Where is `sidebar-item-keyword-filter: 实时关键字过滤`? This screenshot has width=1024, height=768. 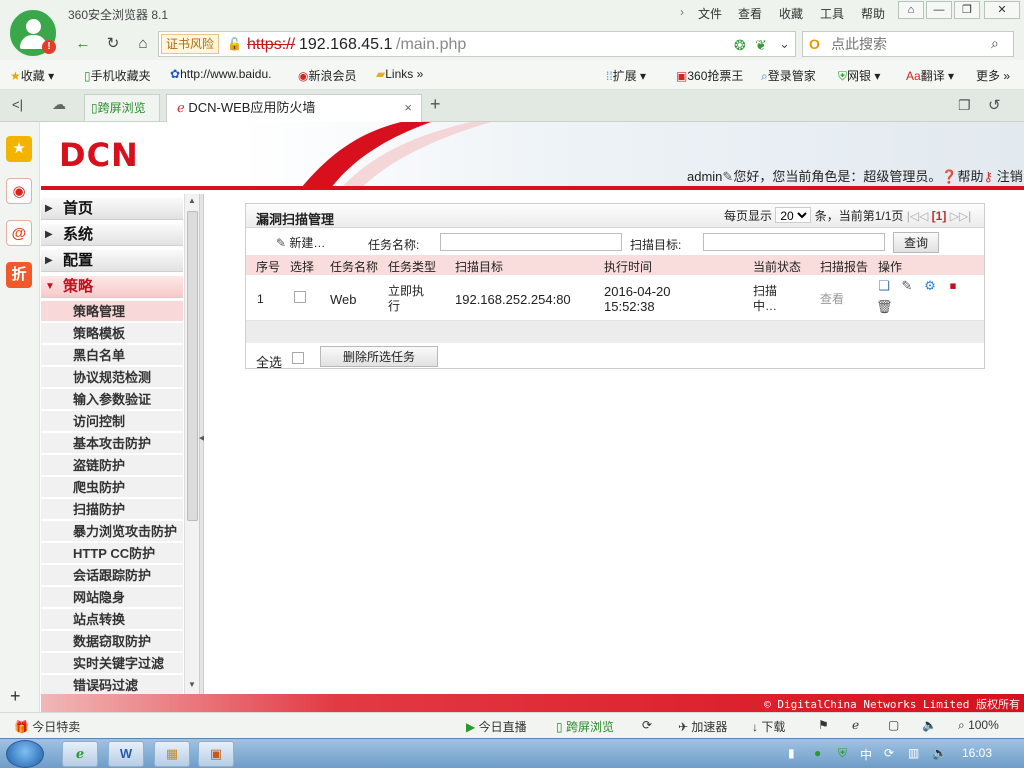 sidebar-item-keyword-filter: 实时关键字过滤 is located at coordinates (112, 663).